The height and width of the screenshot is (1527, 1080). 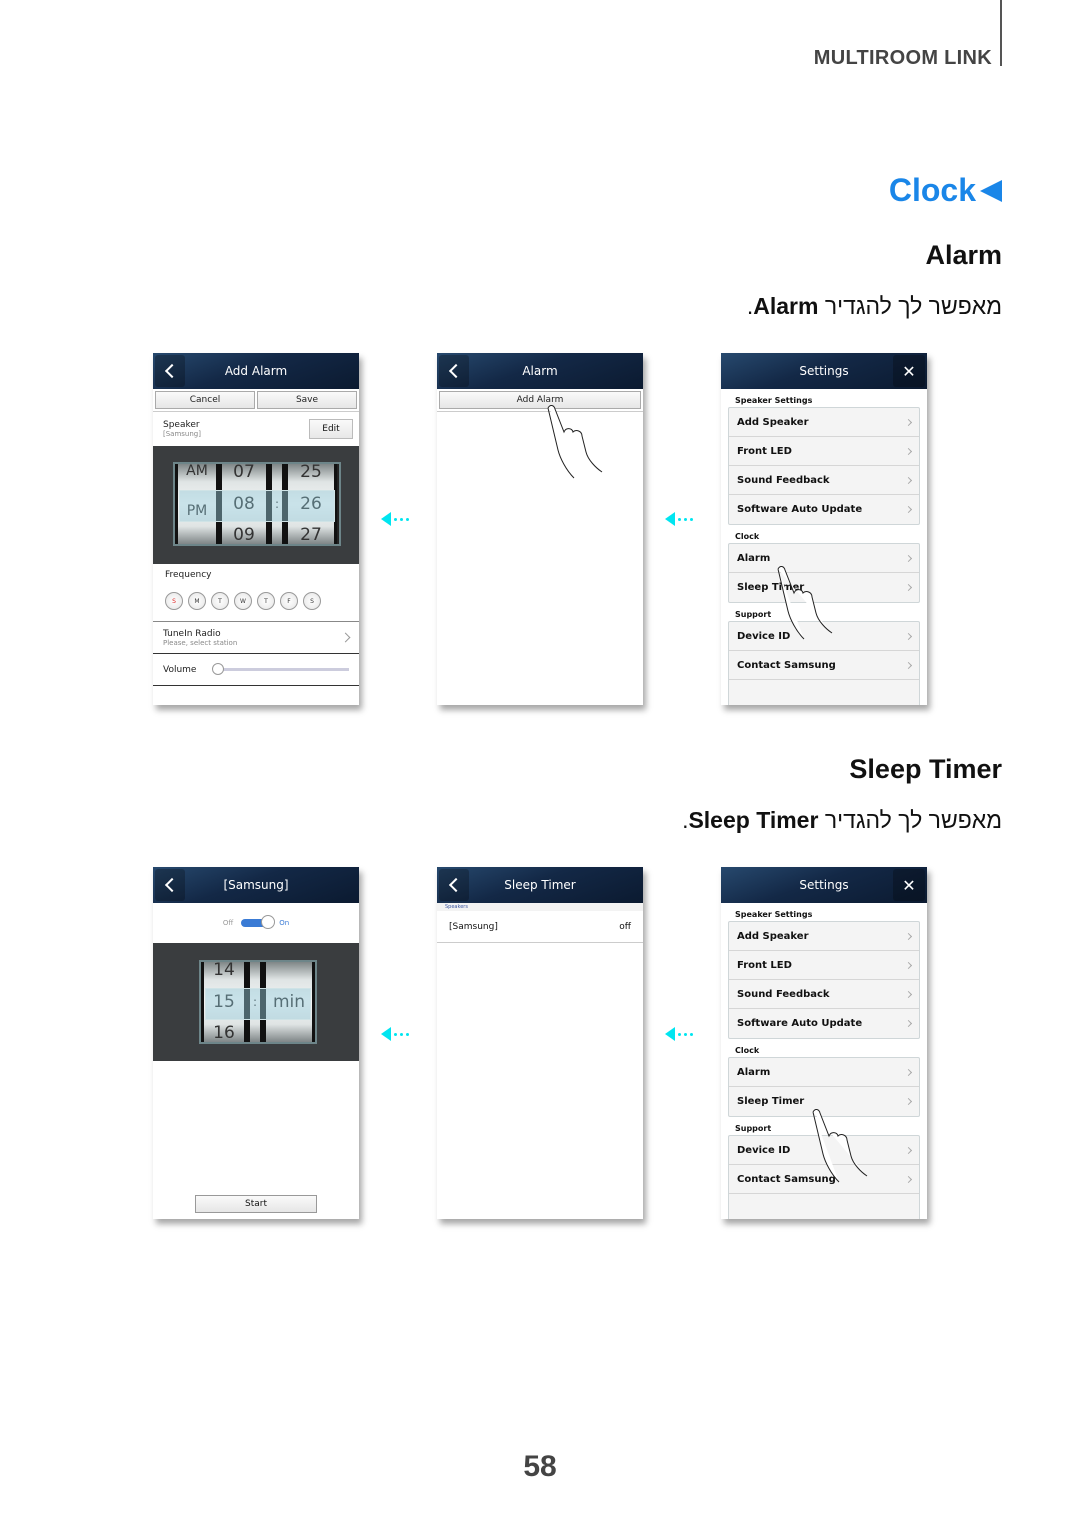 What do you see at coordinates (874, 306) in the screenshot?
I see `alarm-description: מאפשר לך להגדיר Alarm.` at bounding box center [874, 306].